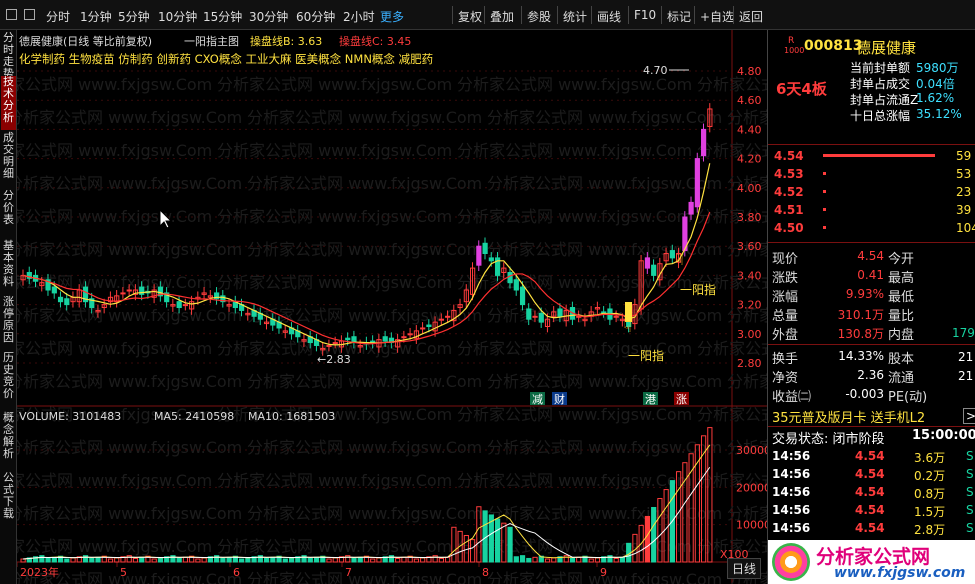  Describe the element at coordinates (8, 380) in the screenshot. I see `left-tab-6: 历史竞价` at that location.